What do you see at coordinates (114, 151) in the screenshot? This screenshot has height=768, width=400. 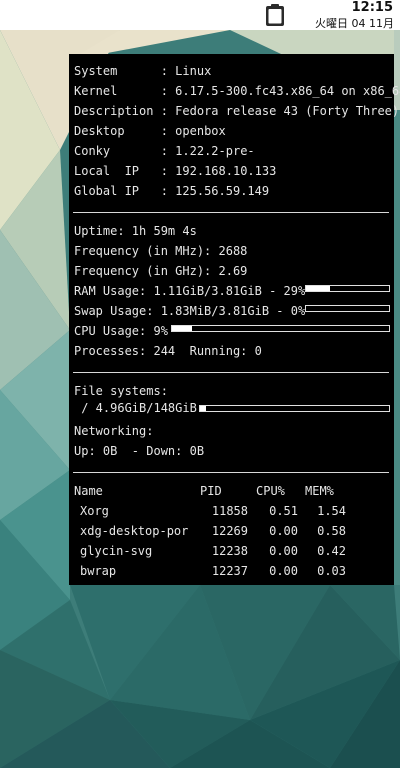 I see `info-label: Conky` at bounding box center [114, 151].